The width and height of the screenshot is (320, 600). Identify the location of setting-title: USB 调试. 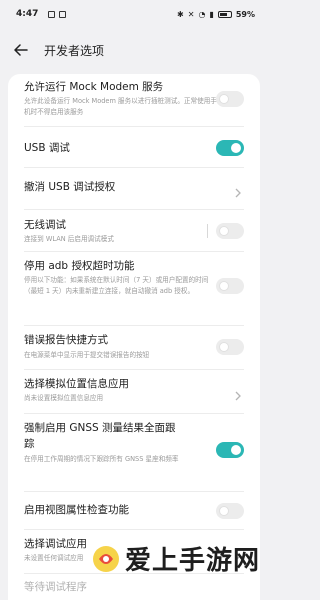
(47, 148).